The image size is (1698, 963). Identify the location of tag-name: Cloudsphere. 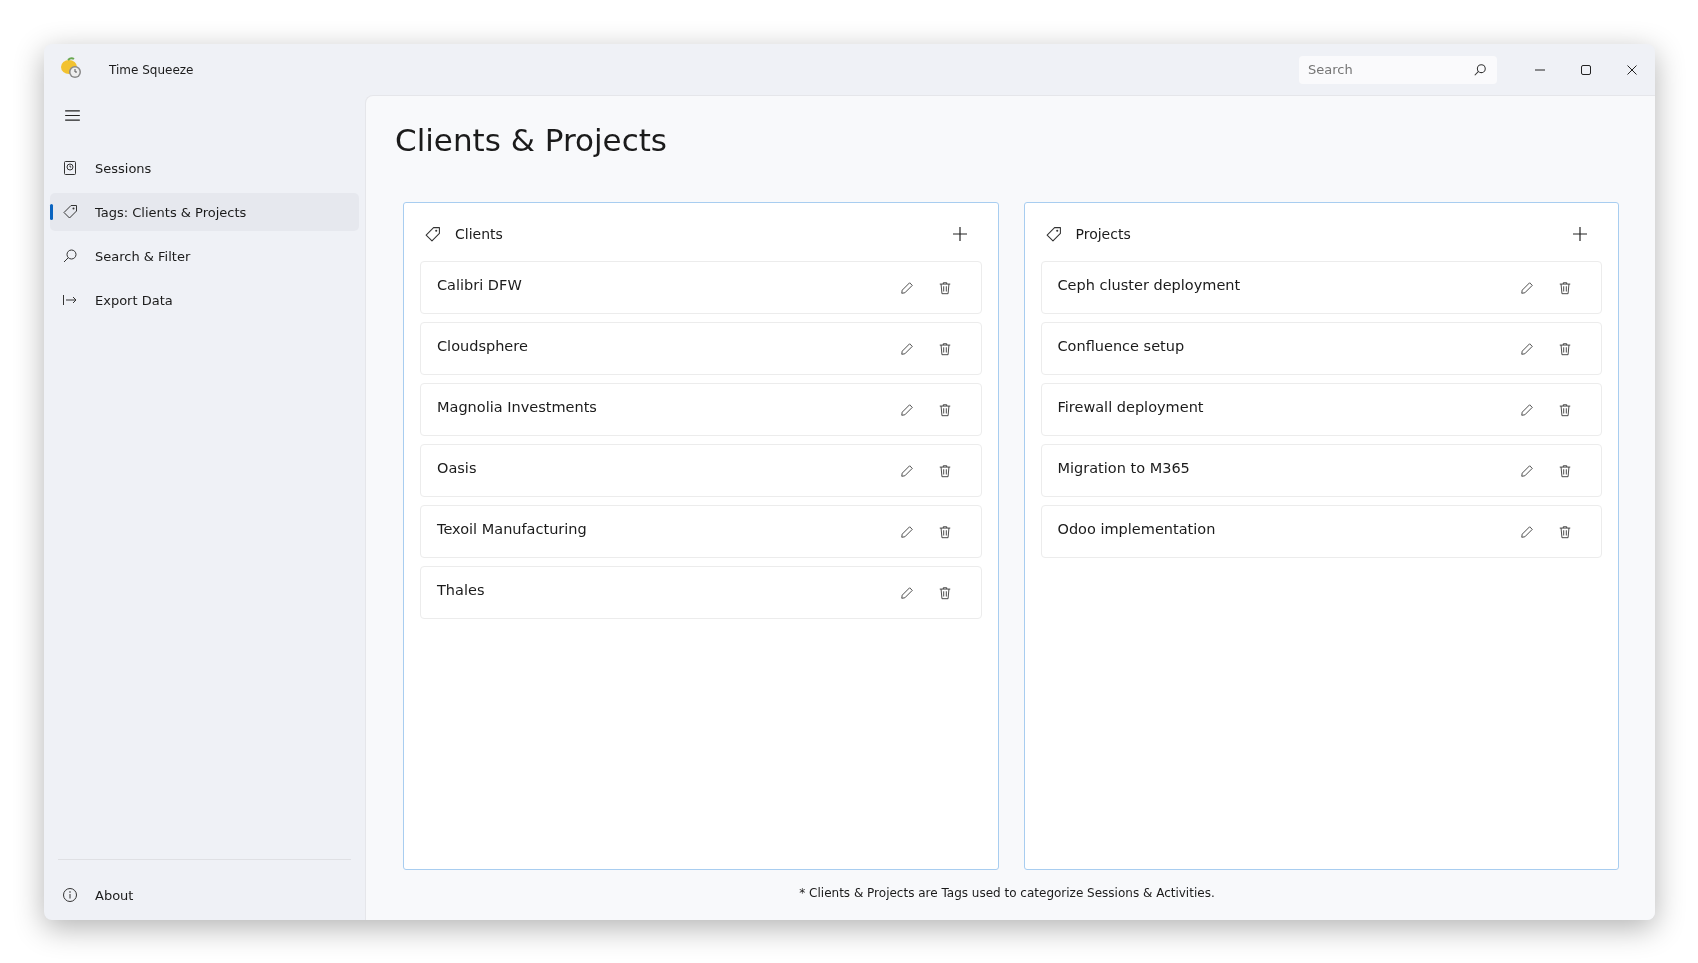
(483, 345).